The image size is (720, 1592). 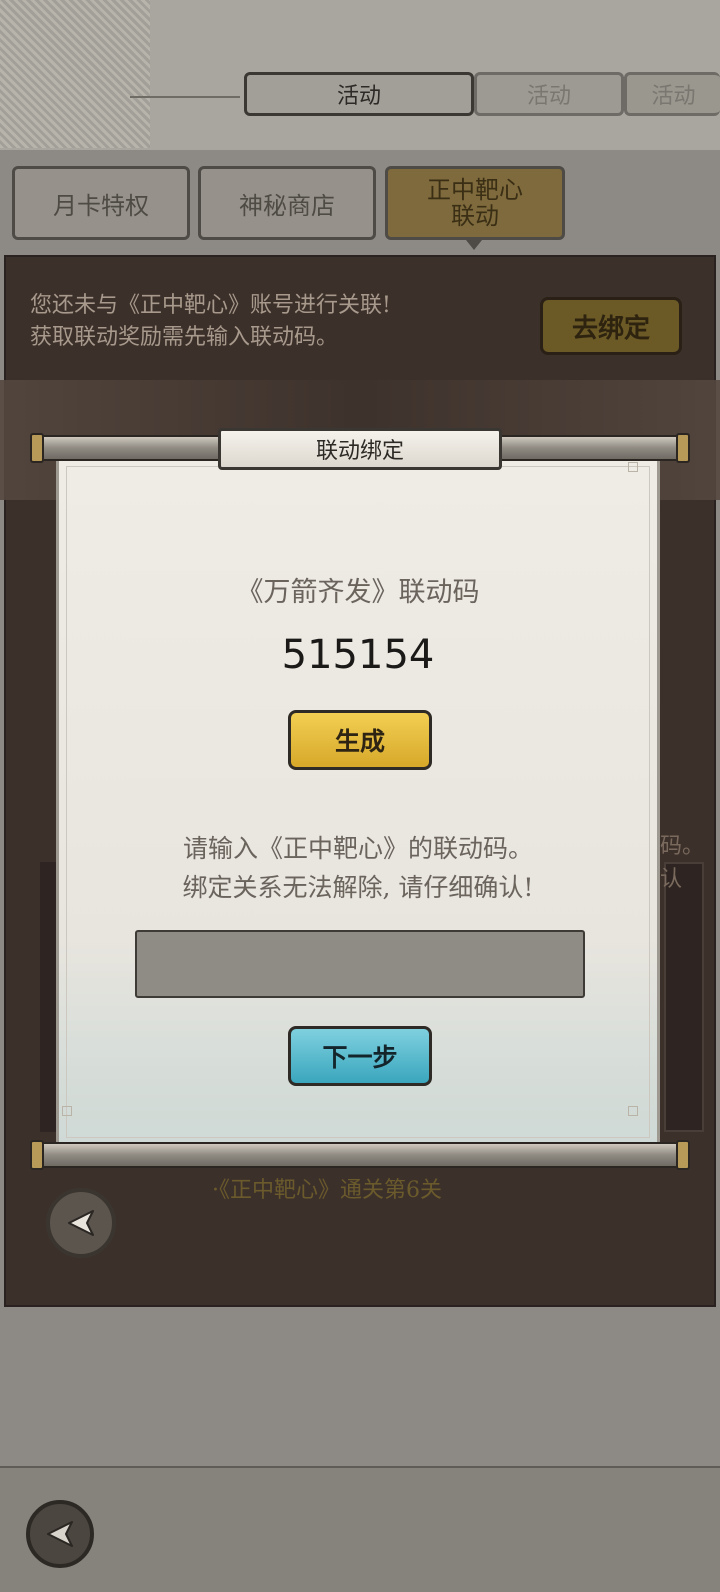 What do you see at coordinates (549, 94) in the screenshot?
I see `tab-activity-2: 活动` at bounding box center [549, 94].